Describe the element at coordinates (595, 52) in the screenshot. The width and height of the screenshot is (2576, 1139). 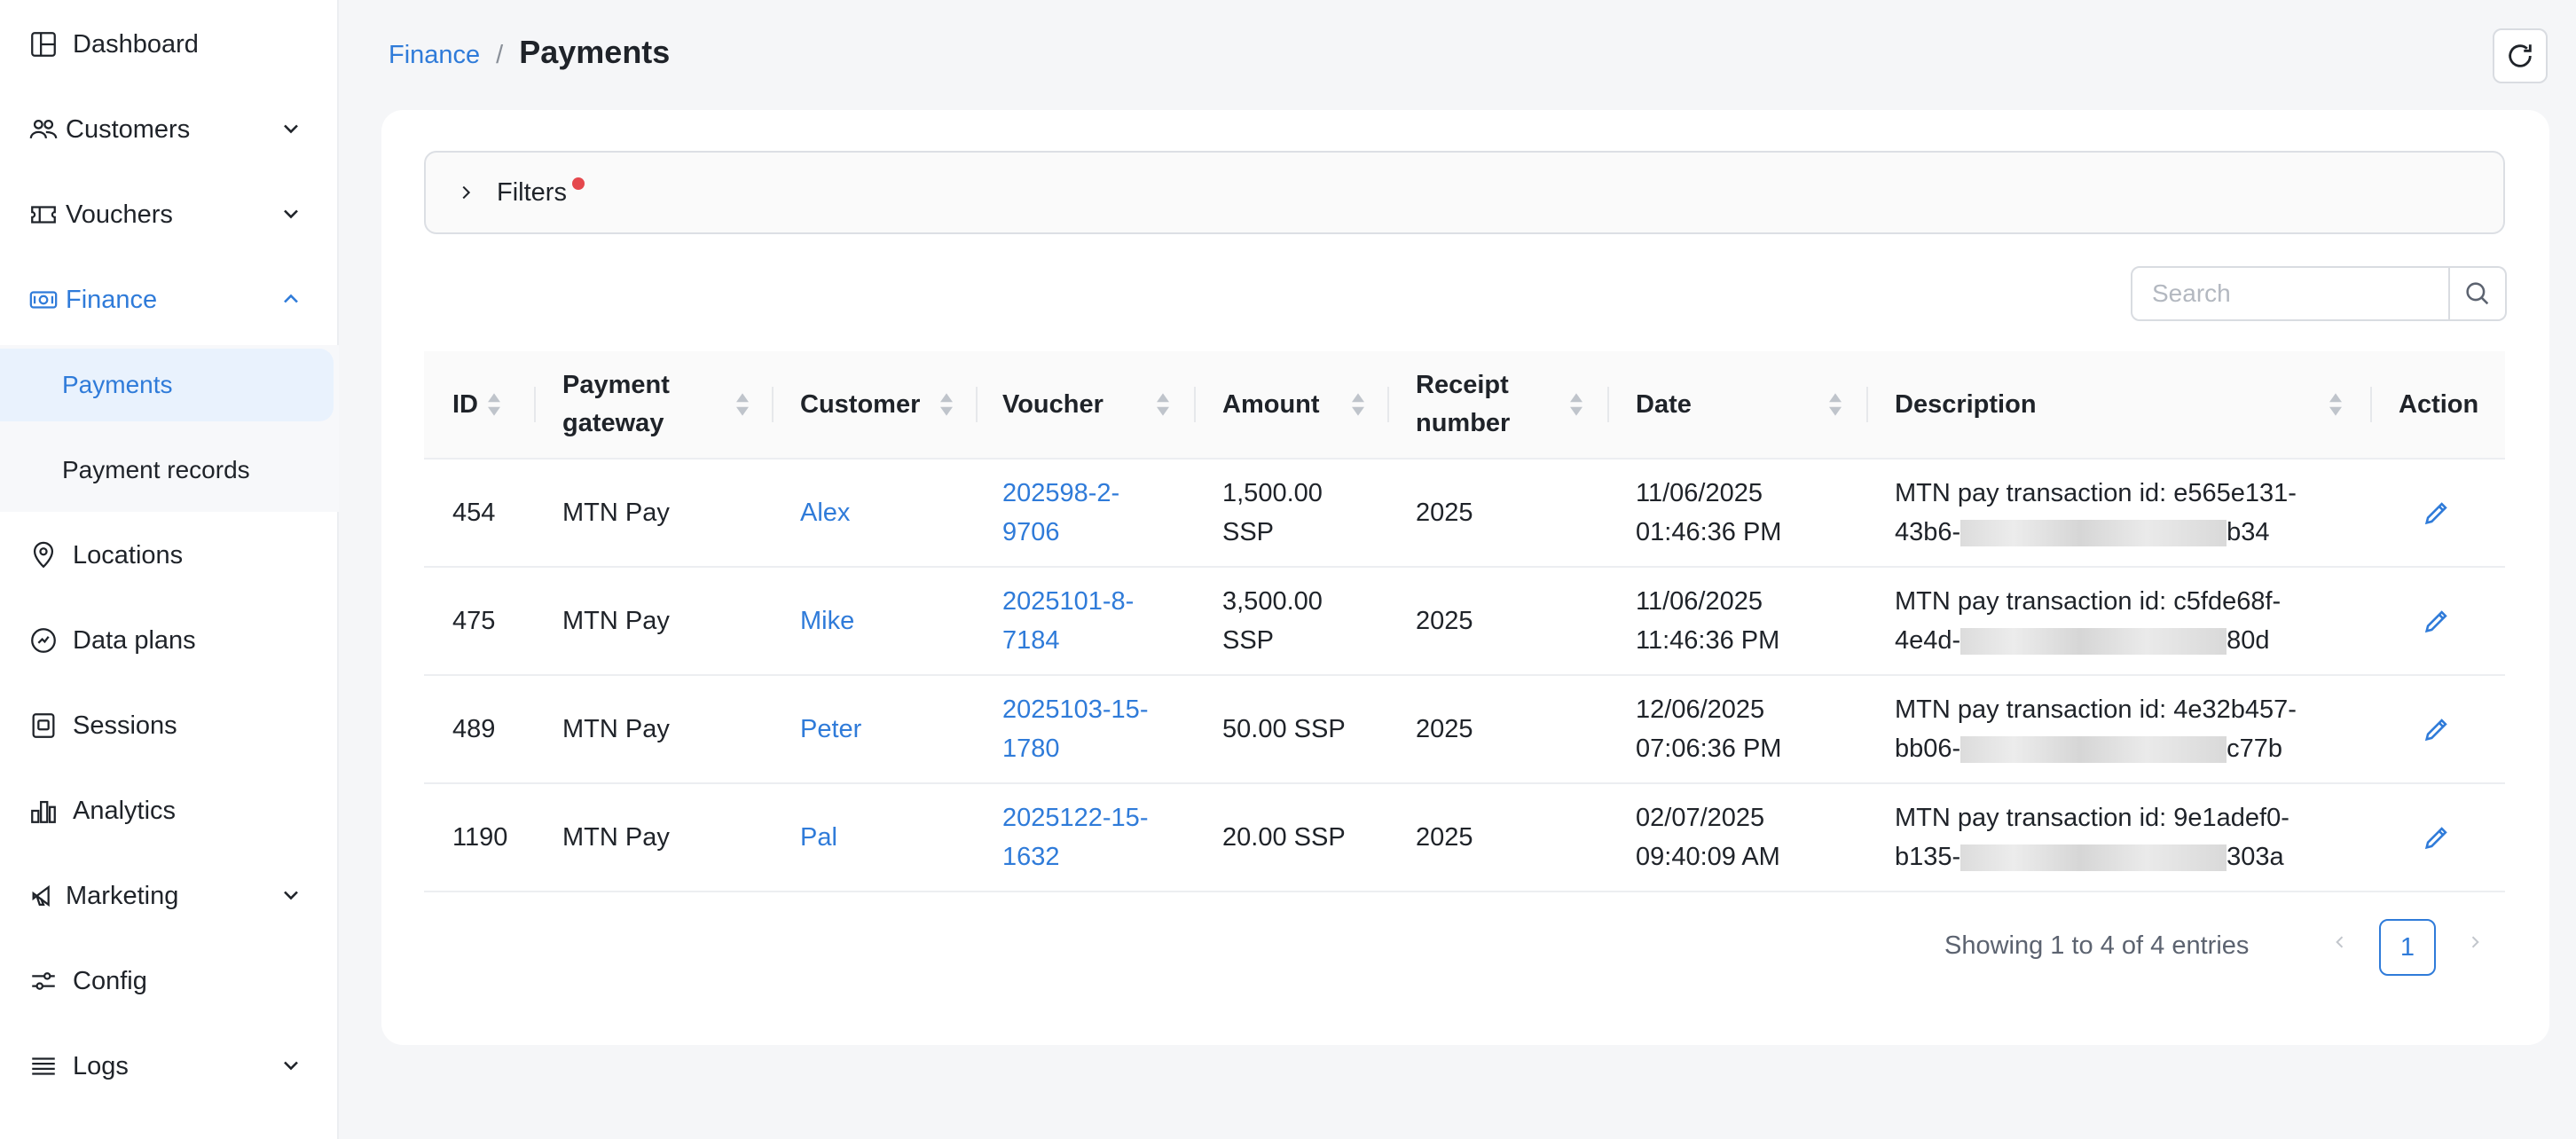
I see `page-title: Payments` at that location.